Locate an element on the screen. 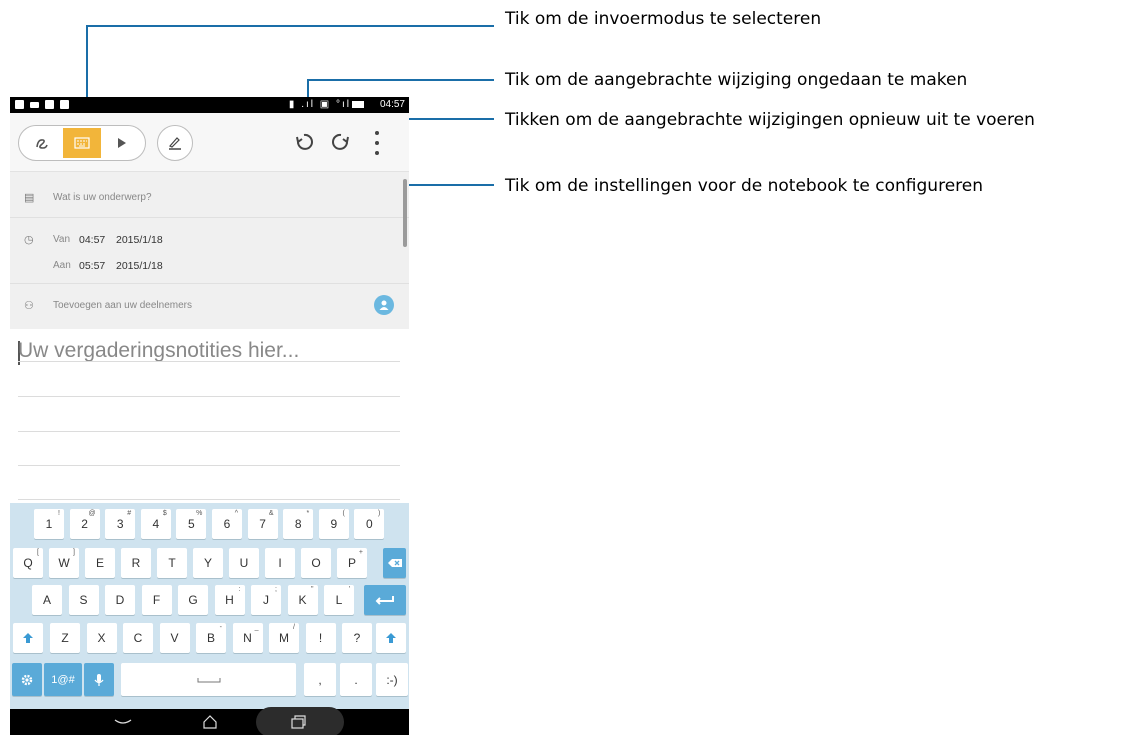 The image size is (1137, 735). letter-key: Y is located at coordinates (208, 563).